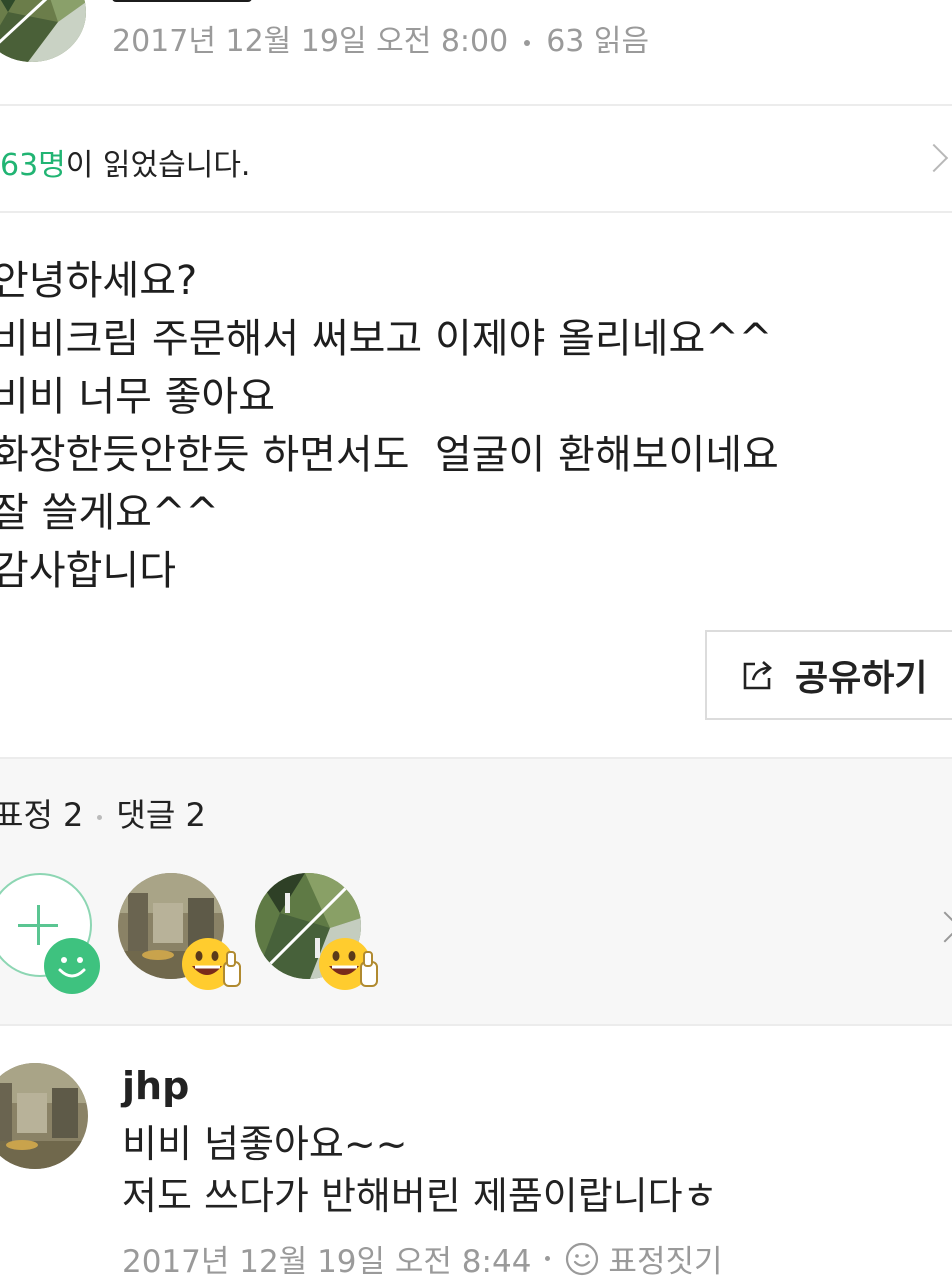  What do you see at coordinates (327, 1262) in the screenshot?
I see `comment-date: 2017년 12월 19일 오전 8:44` at bounding box center [327, 1262].